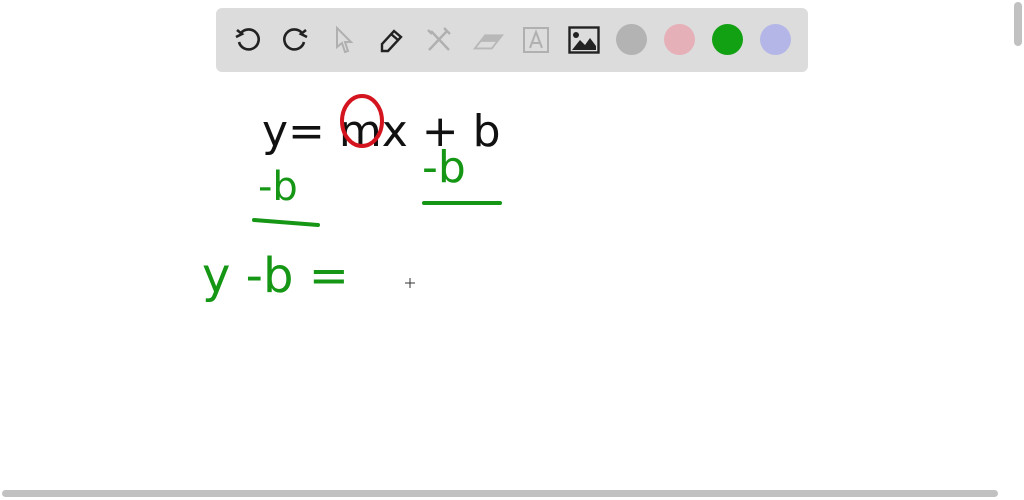  I want to click on minus-b-left: -b, so click(278, 187).